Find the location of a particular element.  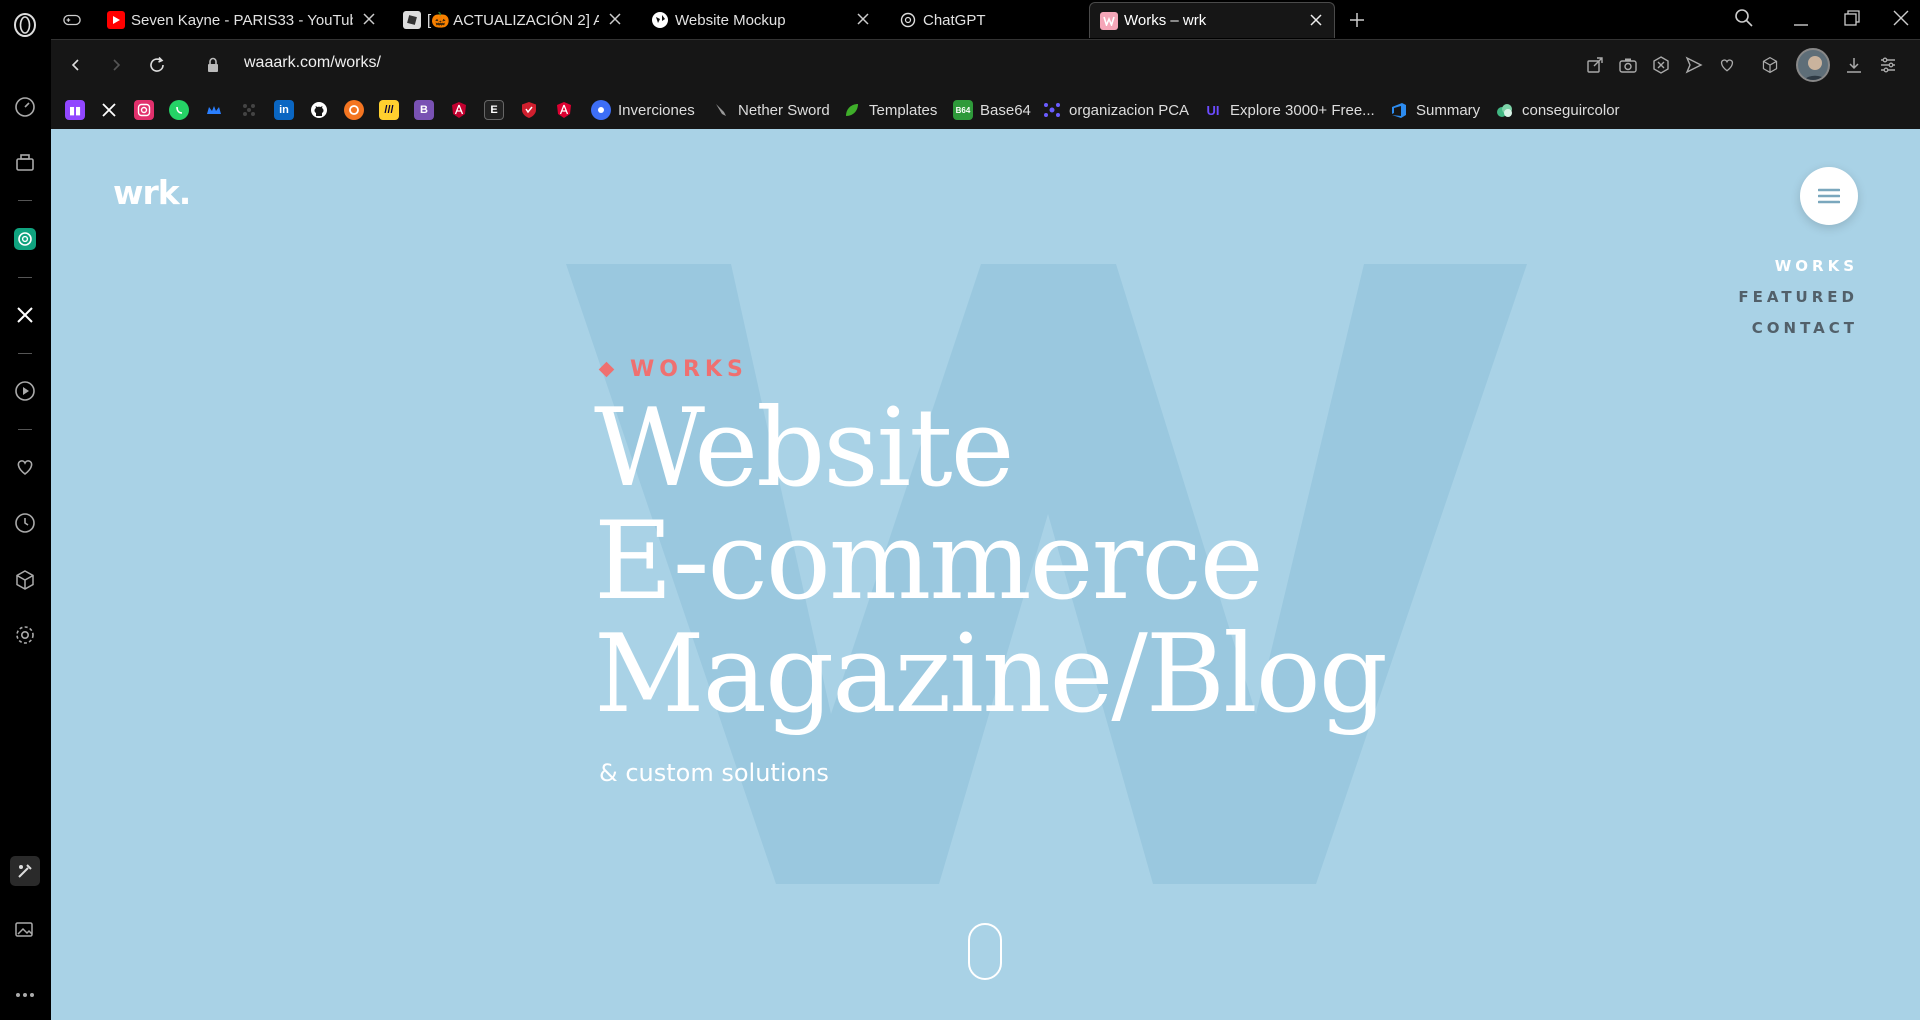

azure-devops-icon is located at coordinates (1399, 110).